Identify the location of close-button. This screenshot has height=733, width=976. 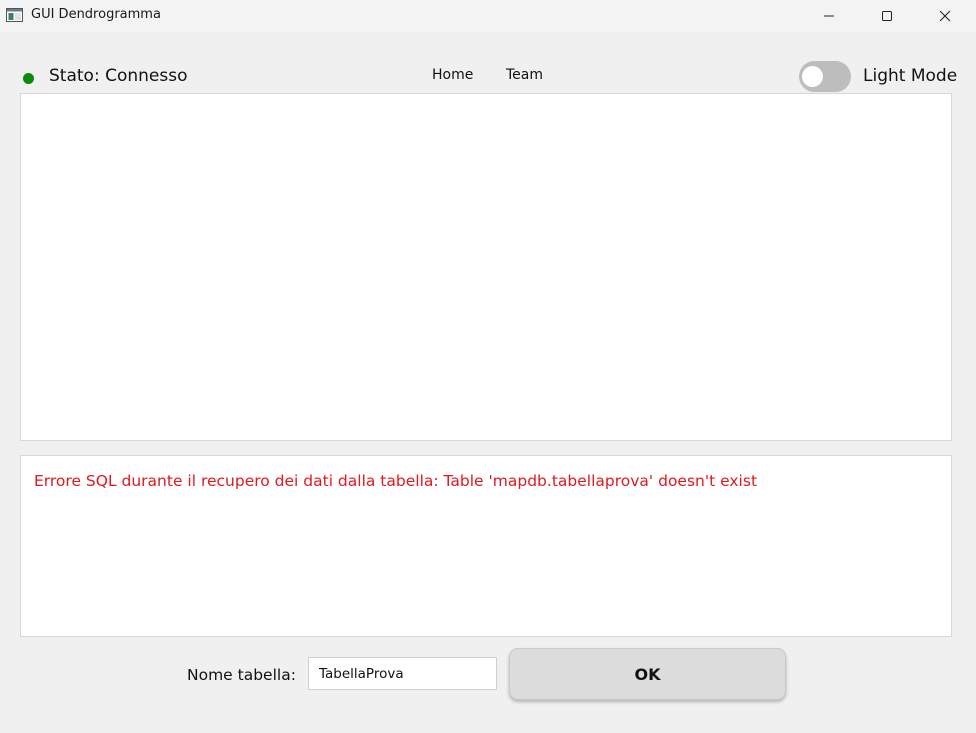
(945, 16).